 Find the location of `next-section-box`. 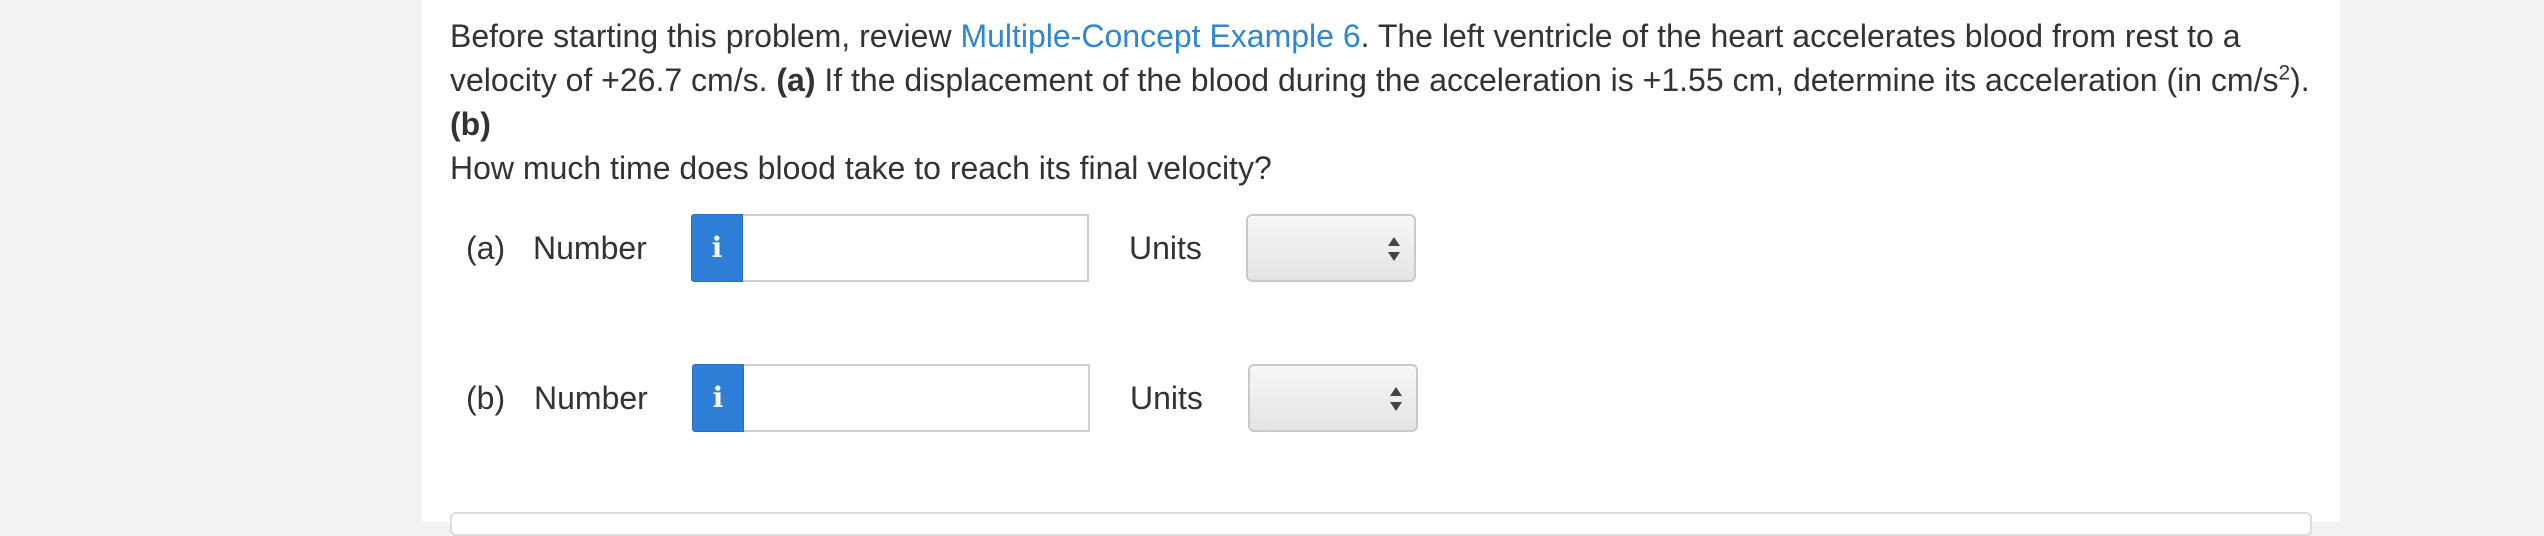

next-section-box is located at coordinates (1381, 524).